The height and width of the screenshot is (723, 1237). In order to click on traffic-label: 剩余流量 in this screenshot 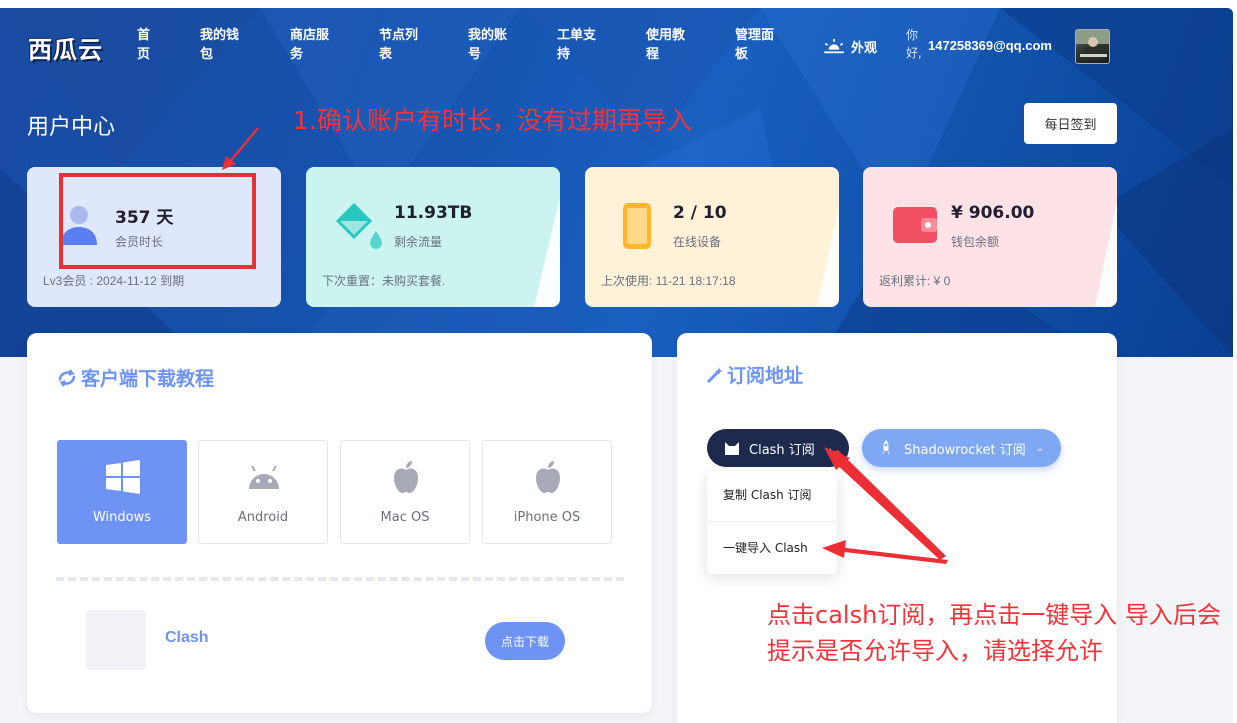, I will do `click(418, 242)`.